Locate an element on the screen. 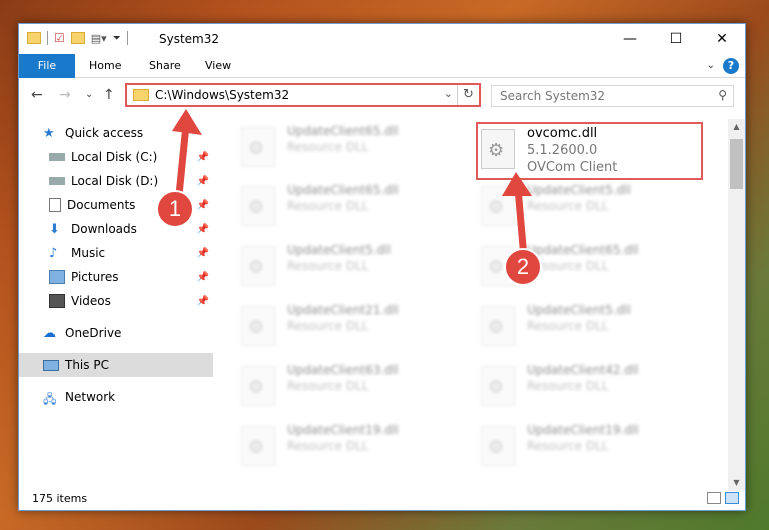 The width and height of the screenshot is (769, 530). star-icon: ★ is located at coordinates (49, 133).